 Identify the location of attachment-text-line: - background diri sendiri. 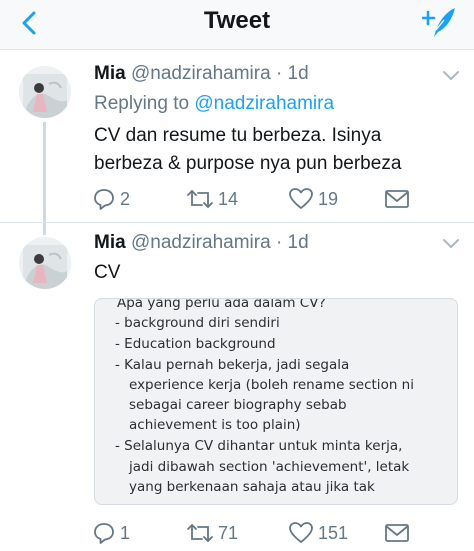
(197, 323).